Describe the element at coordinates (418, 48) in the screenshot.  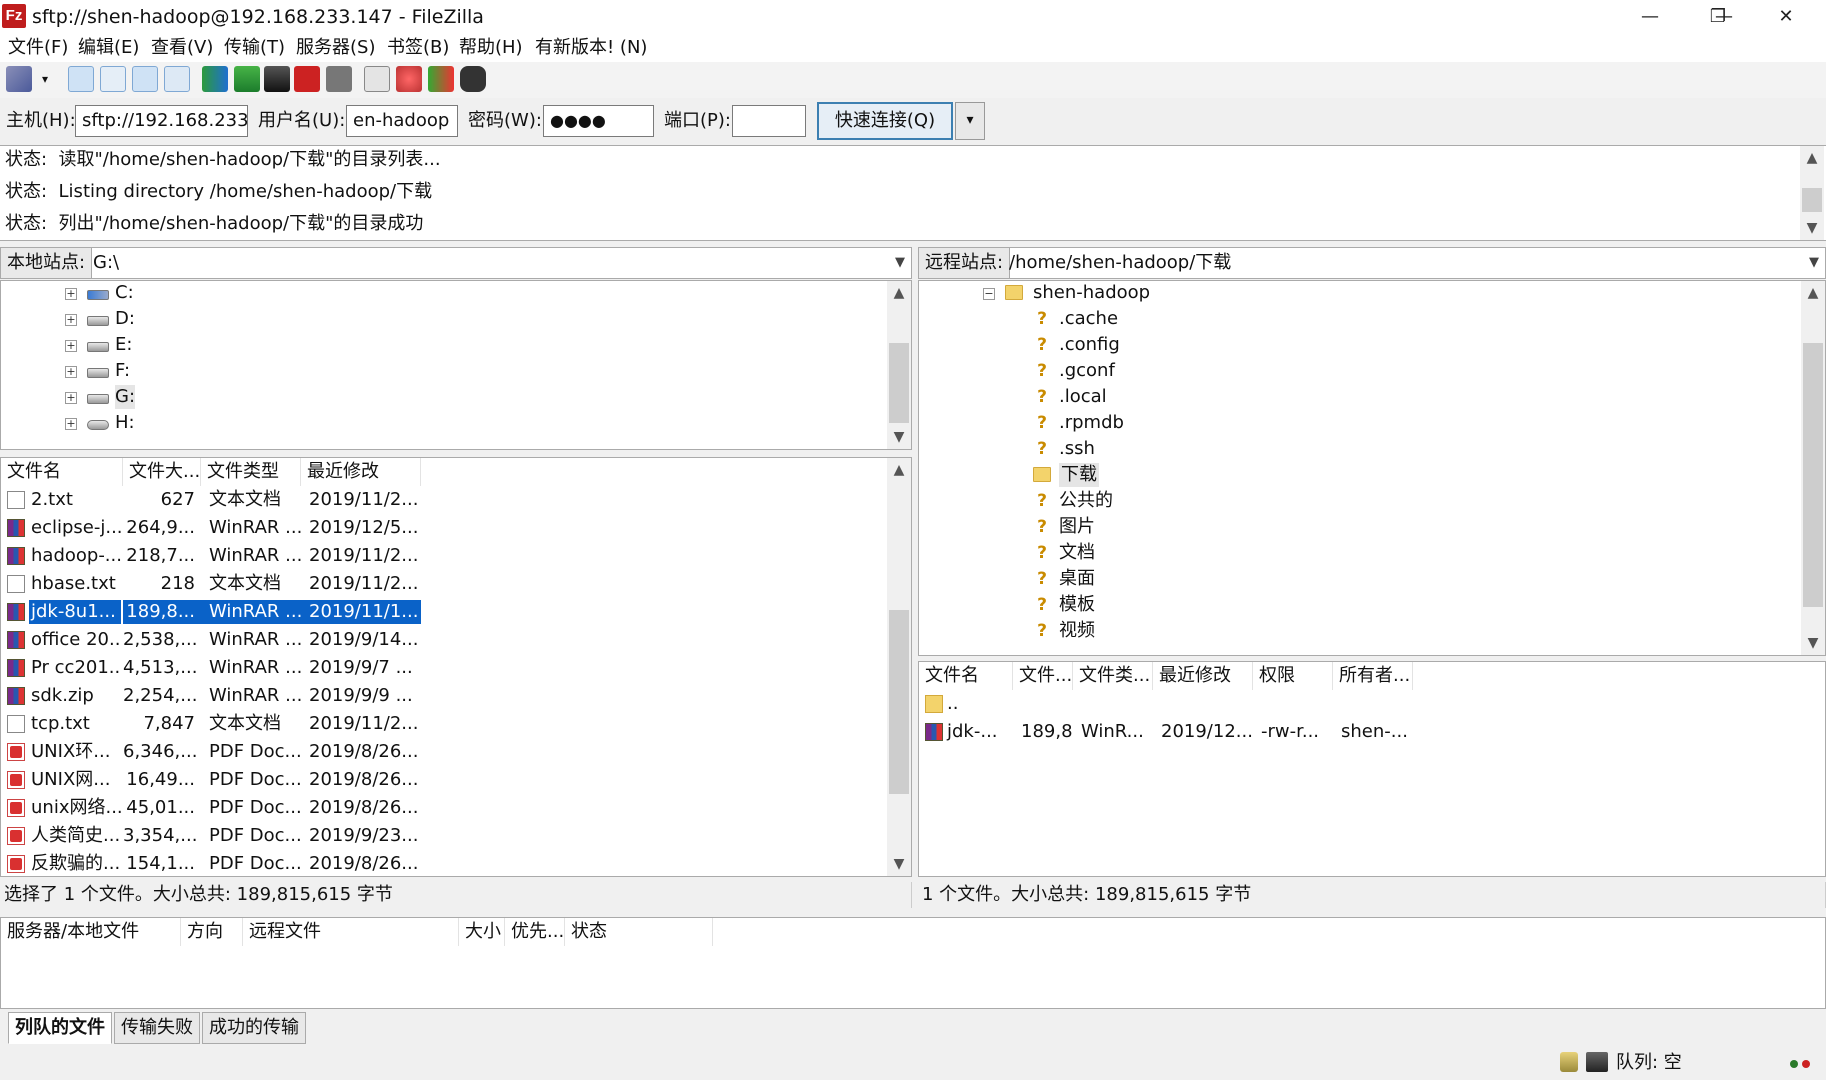
I see `menu-bookmarks: 书签(B)` at that location.